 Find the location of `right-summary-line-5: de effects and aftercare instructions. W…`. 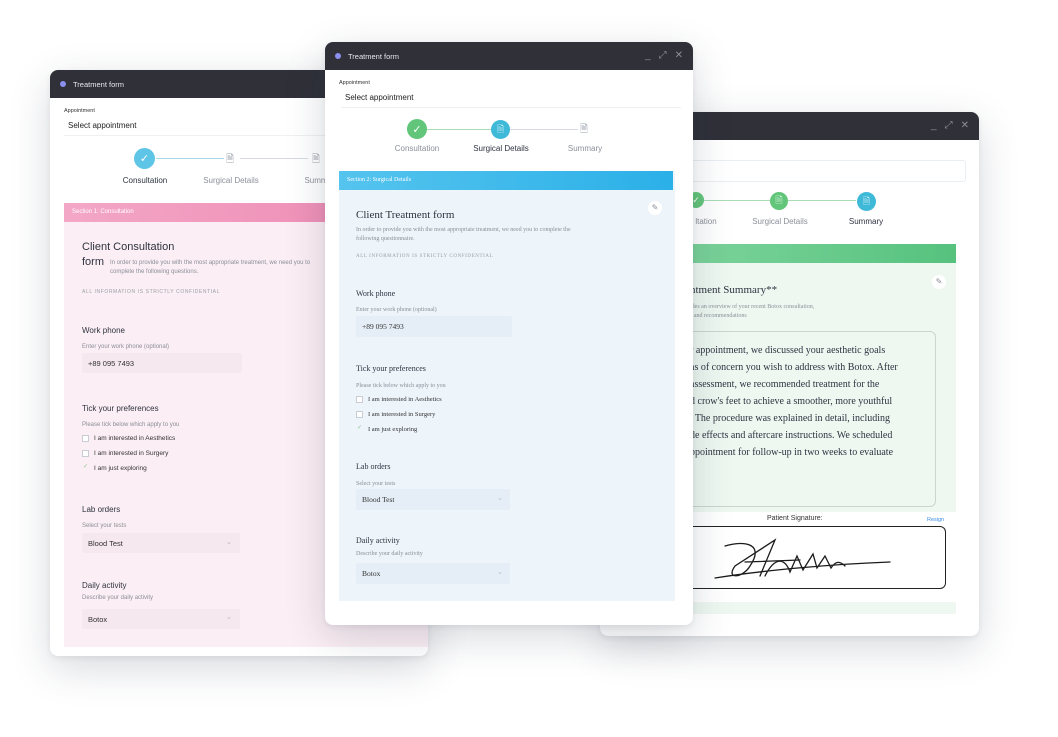

right-summary-line-5: de effects and aftercare instructions. W… is located at coordinates (791, 435).